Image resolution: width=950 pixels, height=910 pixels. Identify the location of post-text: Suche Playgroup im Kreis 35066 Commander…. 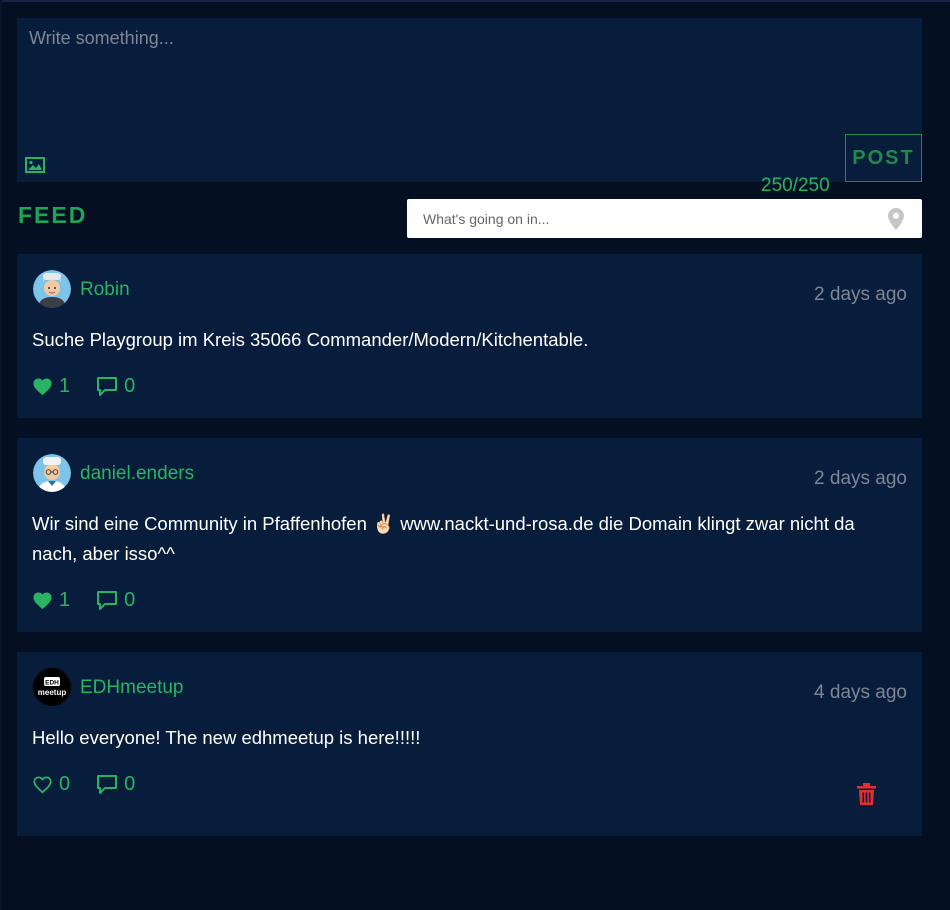
(310, 339).